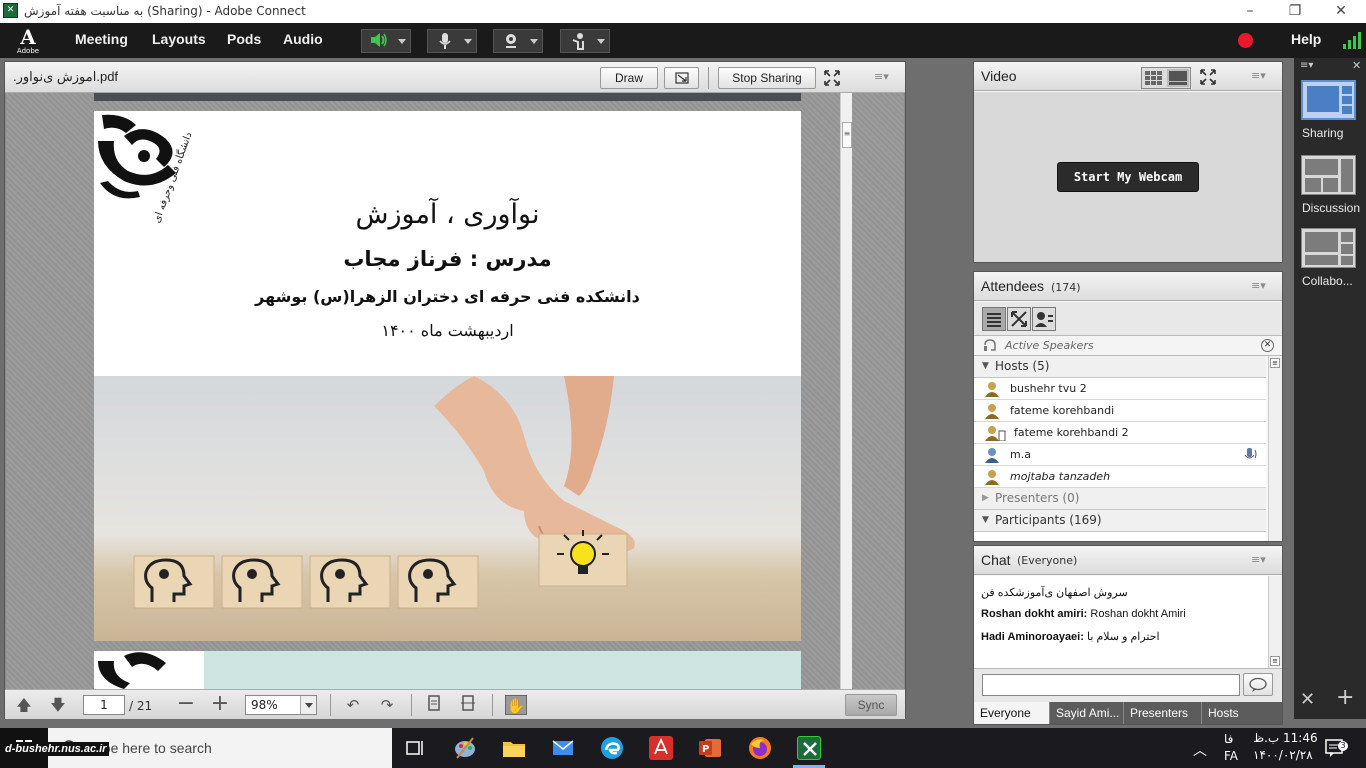  Describe the element at coordinates (1295, 12) in the screenshot. I see `maximize-button: ❐` at that location.